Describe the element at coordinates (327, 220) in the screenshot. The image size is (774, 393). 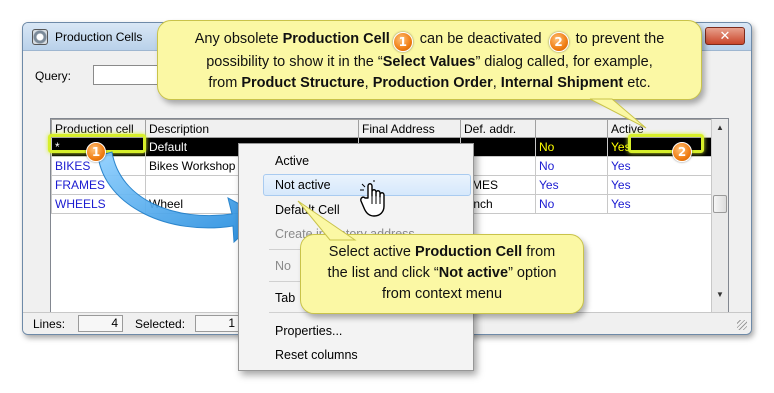
I see `callout-tail-mid` at that location.